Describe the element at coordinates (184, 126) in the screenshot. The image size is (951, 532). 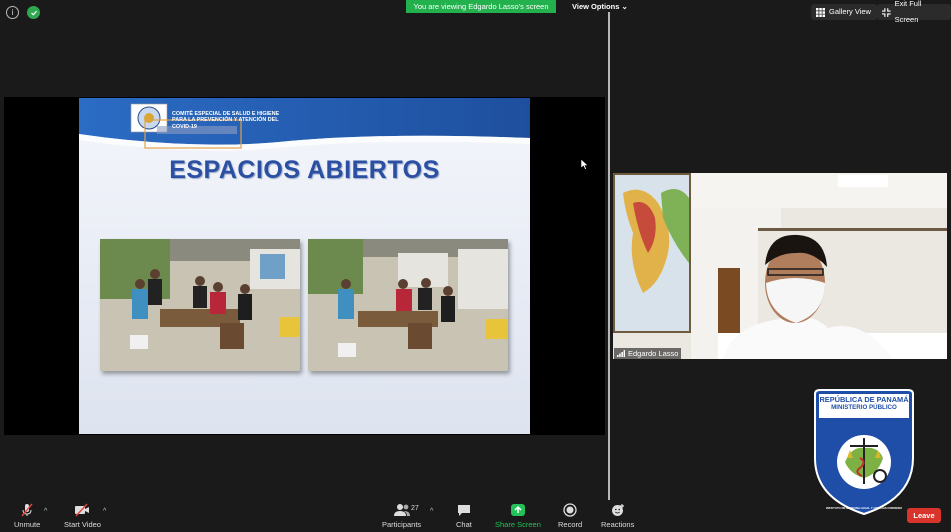
I see `committee-line: COVID-19` at that location.